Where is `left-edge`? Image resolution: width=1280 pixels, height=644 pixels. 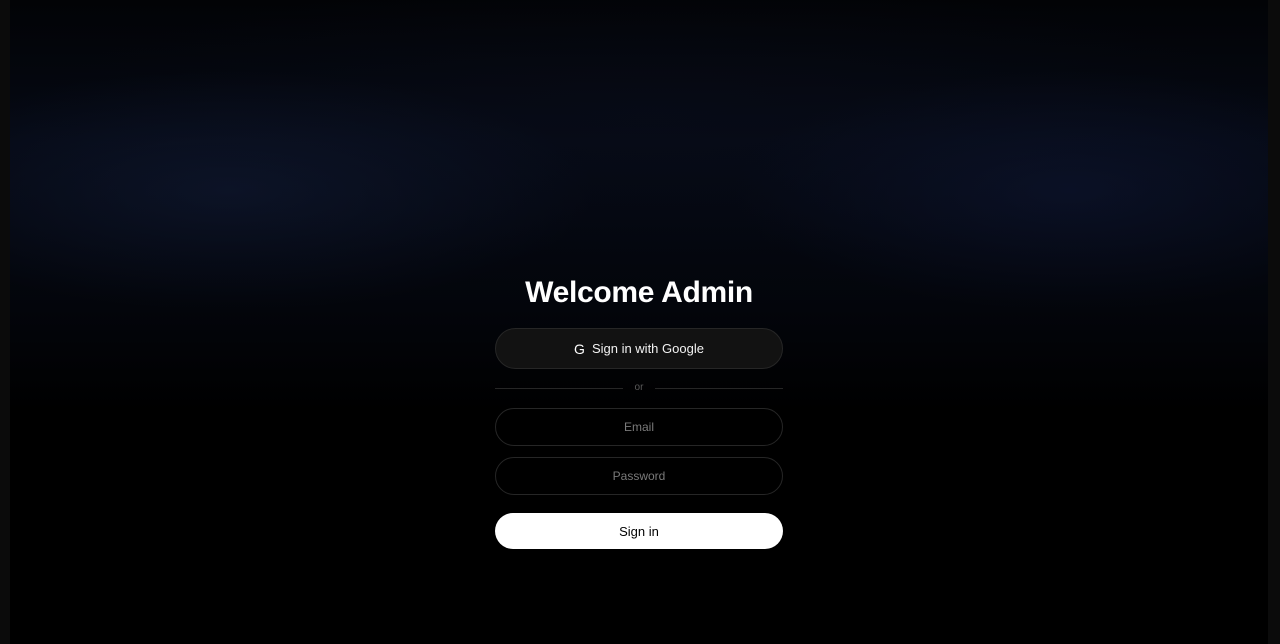
left-edge is located at coordinates (5, 322).